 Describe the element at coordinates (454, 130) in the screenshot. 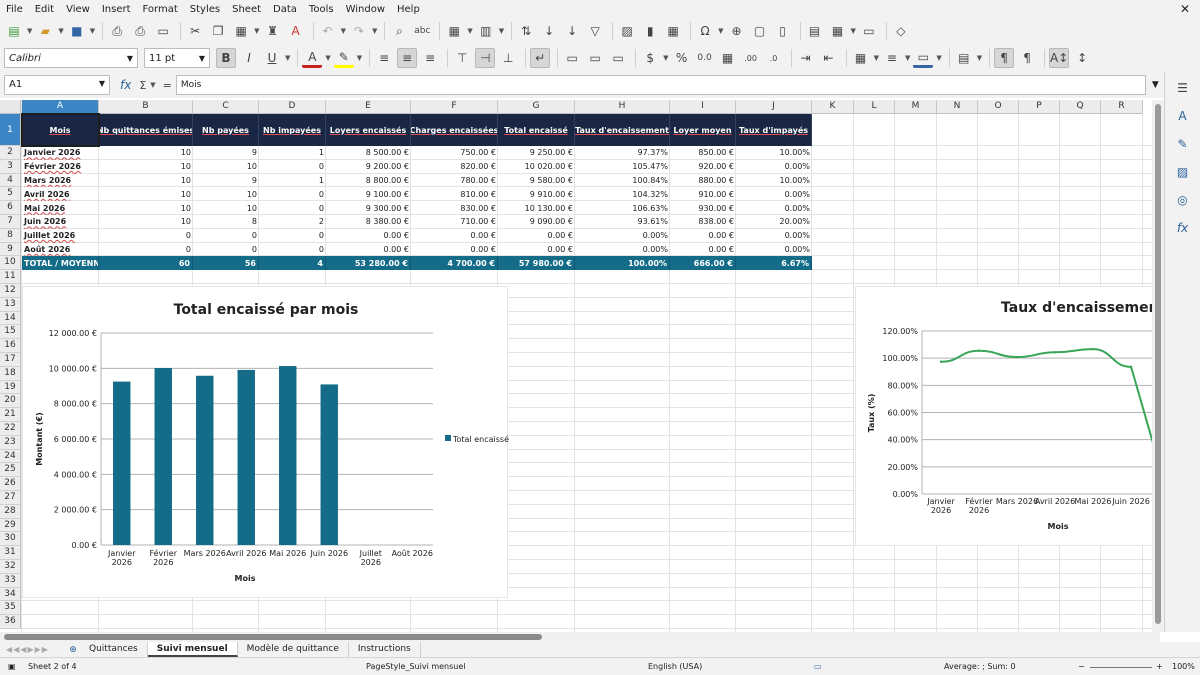

I see `table-header-cell: Charges encaissées` at that location.